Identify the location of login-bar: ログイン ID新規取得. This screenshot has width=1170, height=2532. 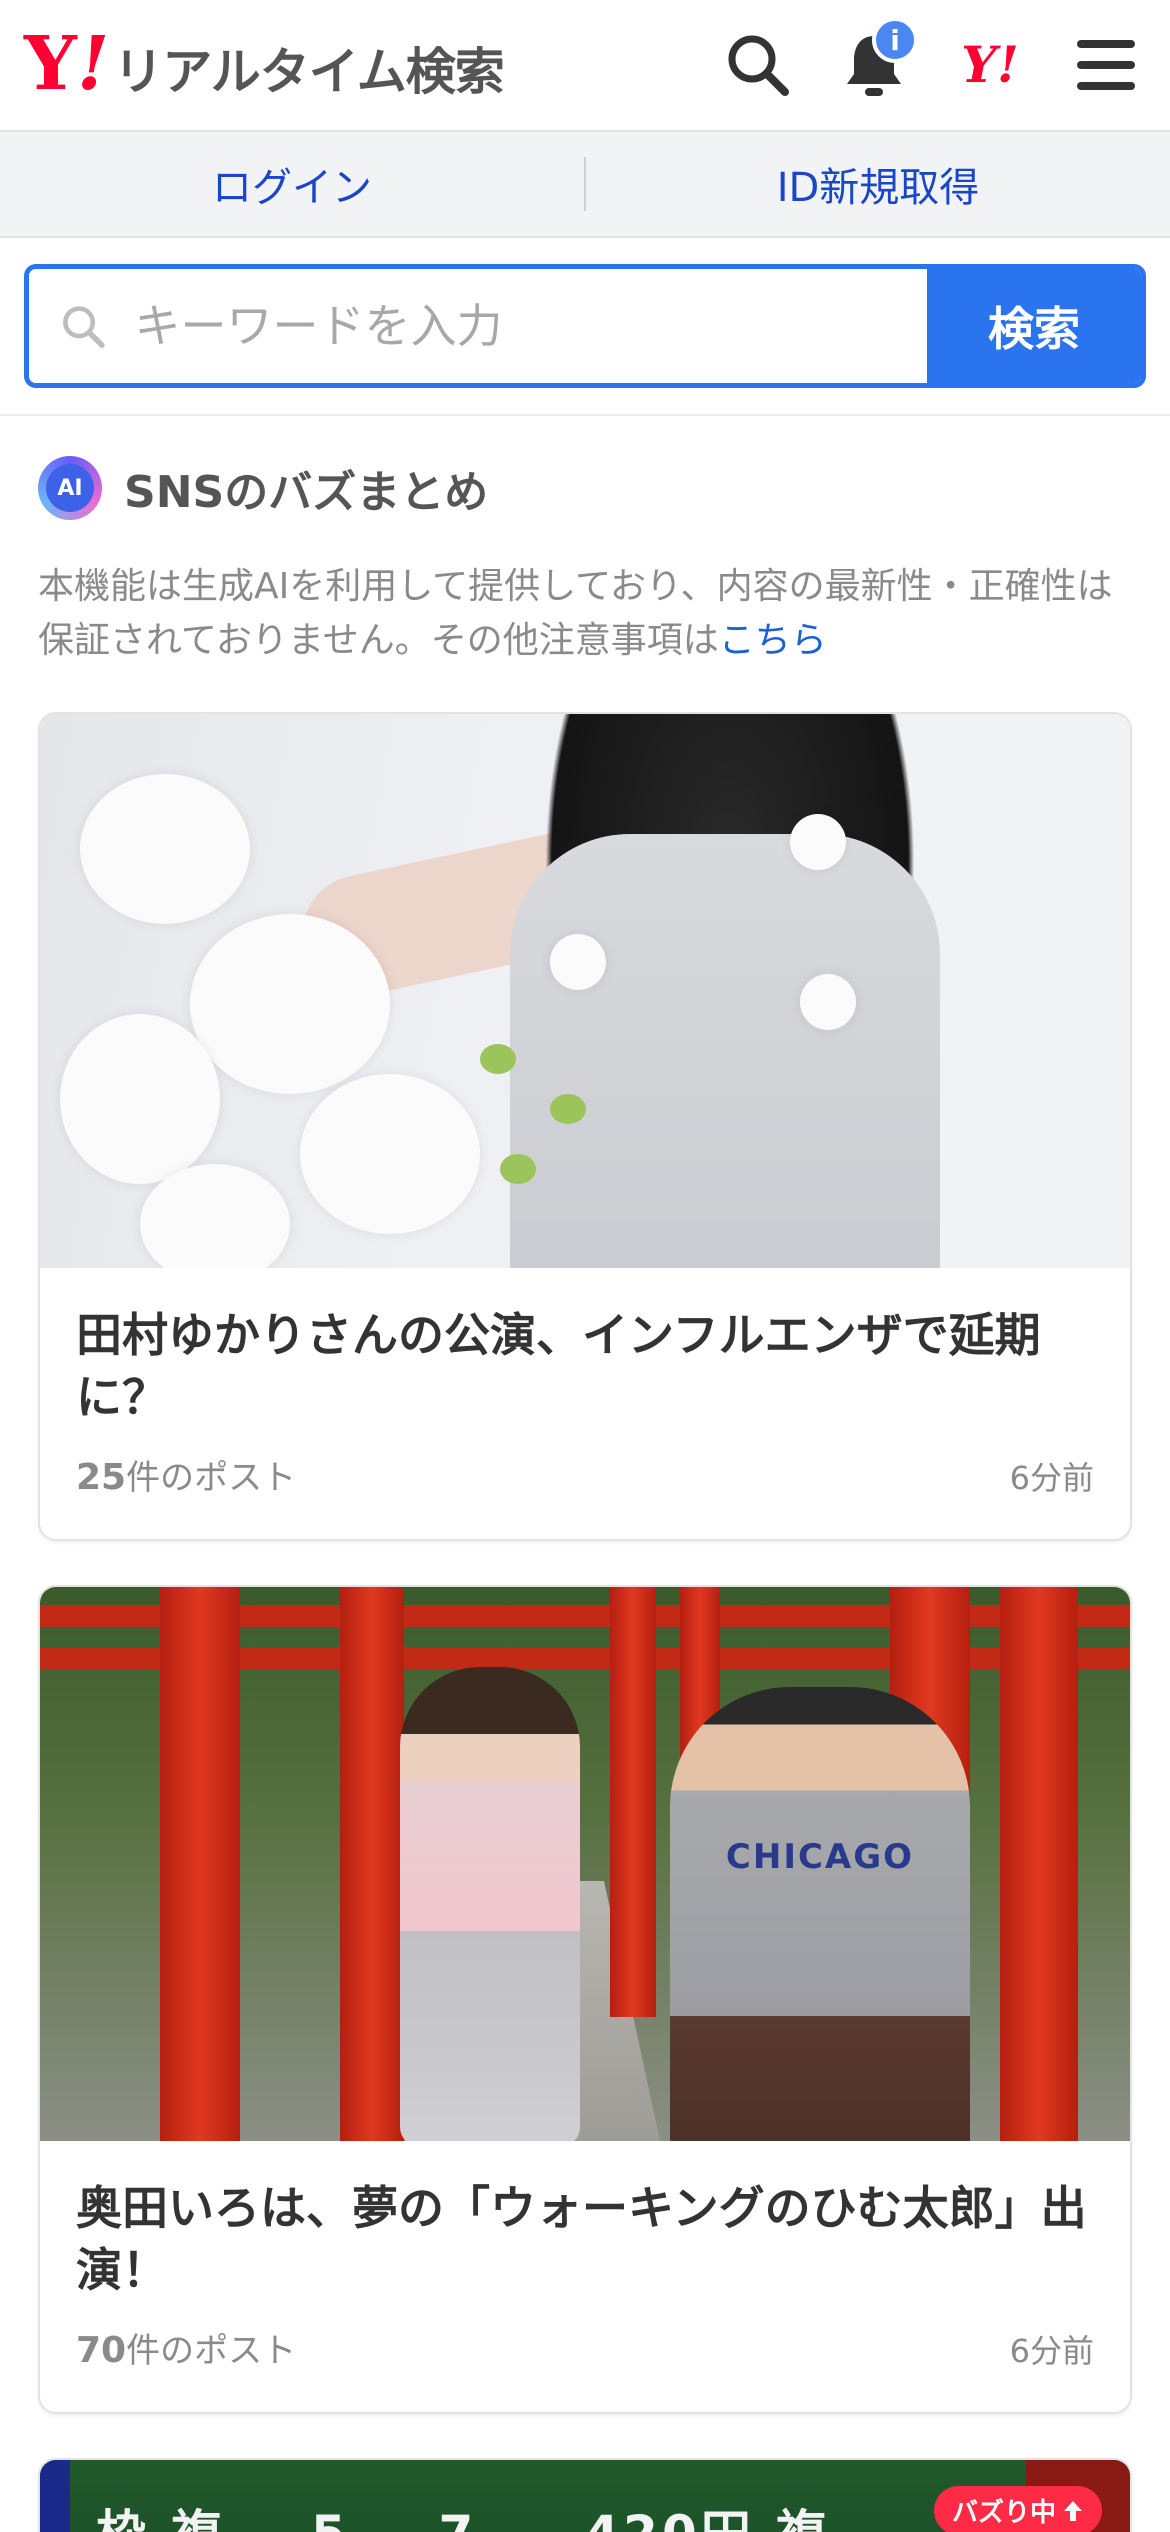
(585, 185).